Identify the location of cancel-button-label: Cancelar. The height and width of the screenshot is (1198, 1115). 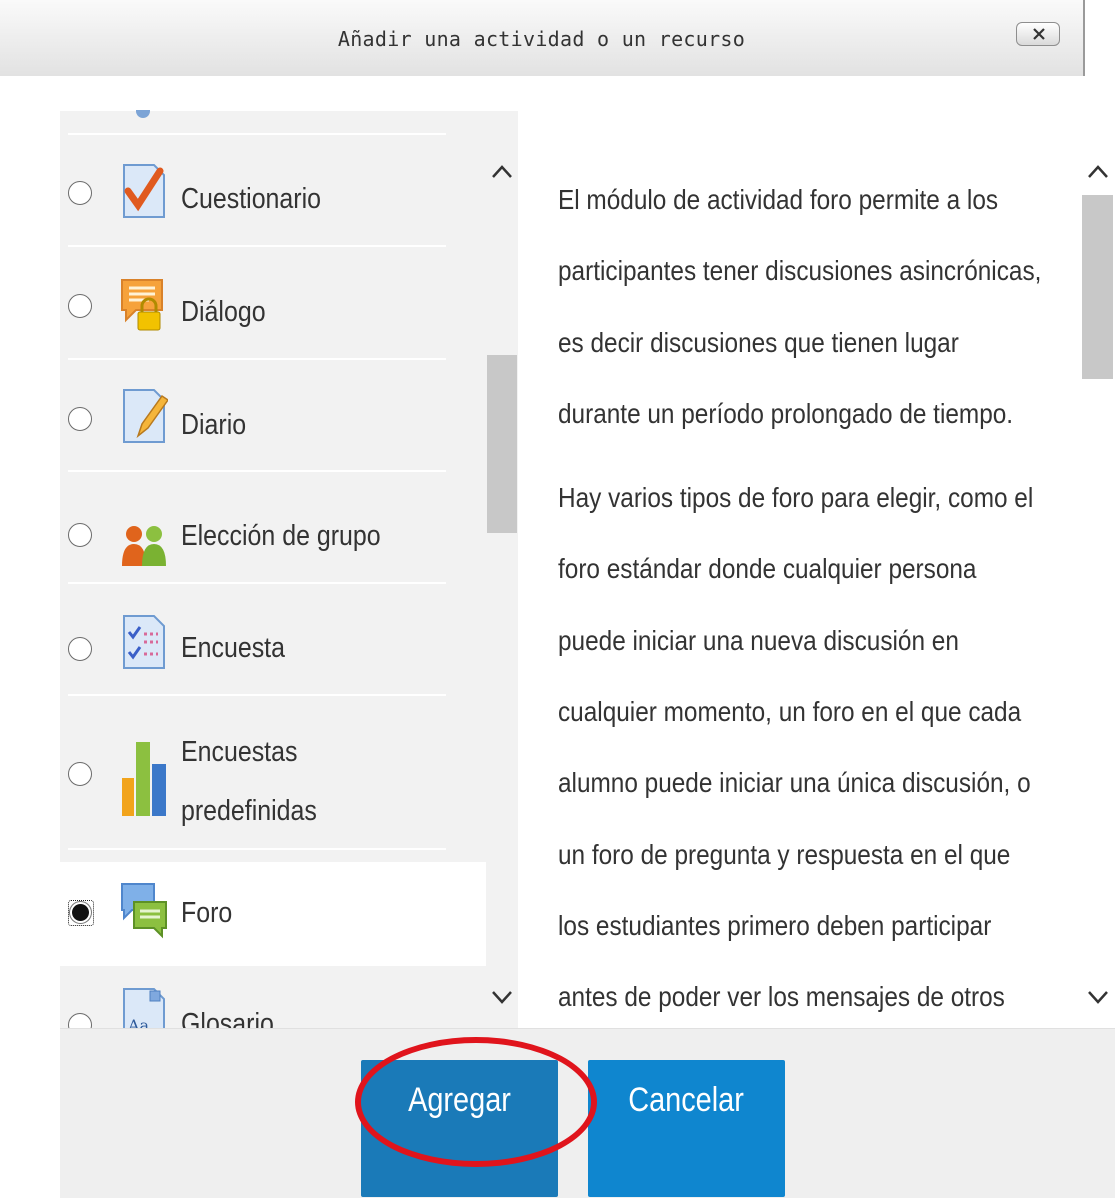
(686, 1100).